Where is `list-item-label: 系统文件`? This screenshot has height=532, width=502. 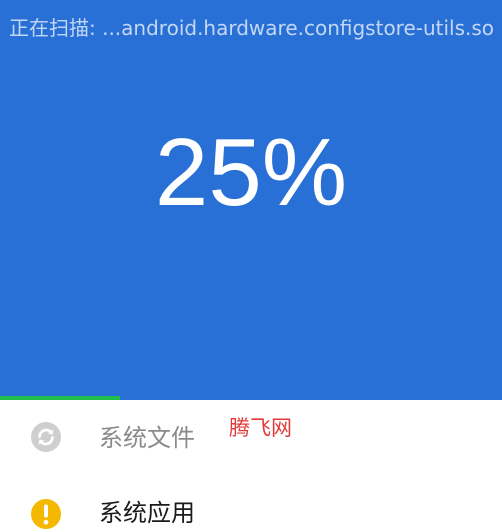 list-item-label: 系统文件 is located at coordinates (147, 438).